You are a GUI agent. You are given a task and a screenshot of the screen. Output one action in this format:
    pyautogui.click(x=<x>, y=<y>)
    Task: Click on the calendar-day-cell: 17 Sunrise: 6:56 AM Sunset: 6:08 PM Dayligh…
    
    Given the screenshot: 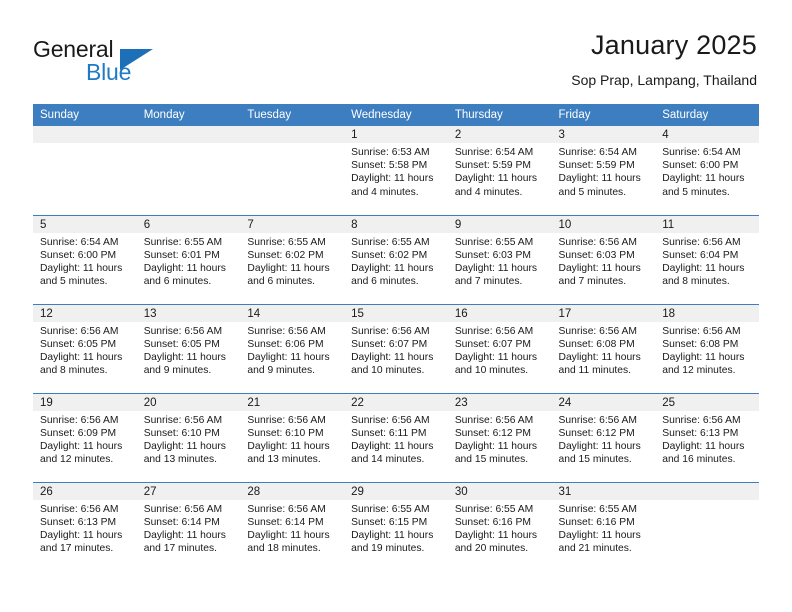 What is the action you would take?
    pyautogui.click(x=603, y=348)
    